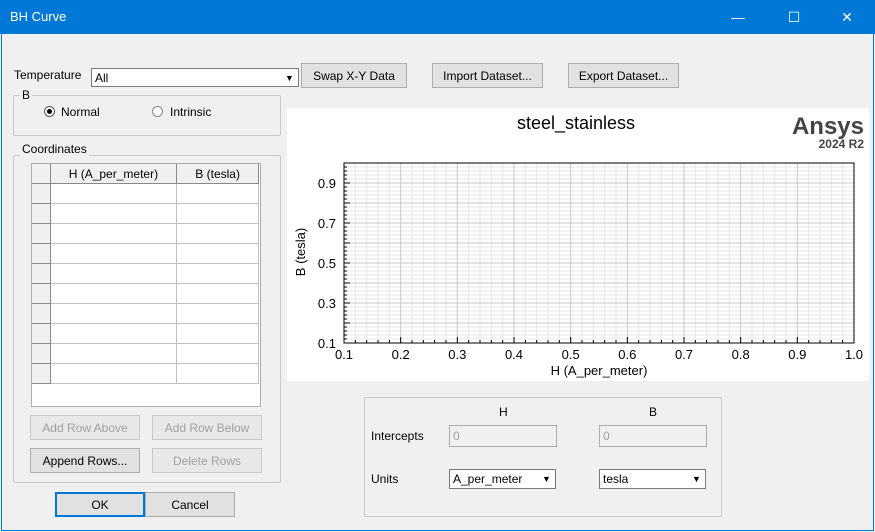 The width and height of the screenshot is (875, 532). I want to click on h-units-value: A_per_meter, so click(488, 479).